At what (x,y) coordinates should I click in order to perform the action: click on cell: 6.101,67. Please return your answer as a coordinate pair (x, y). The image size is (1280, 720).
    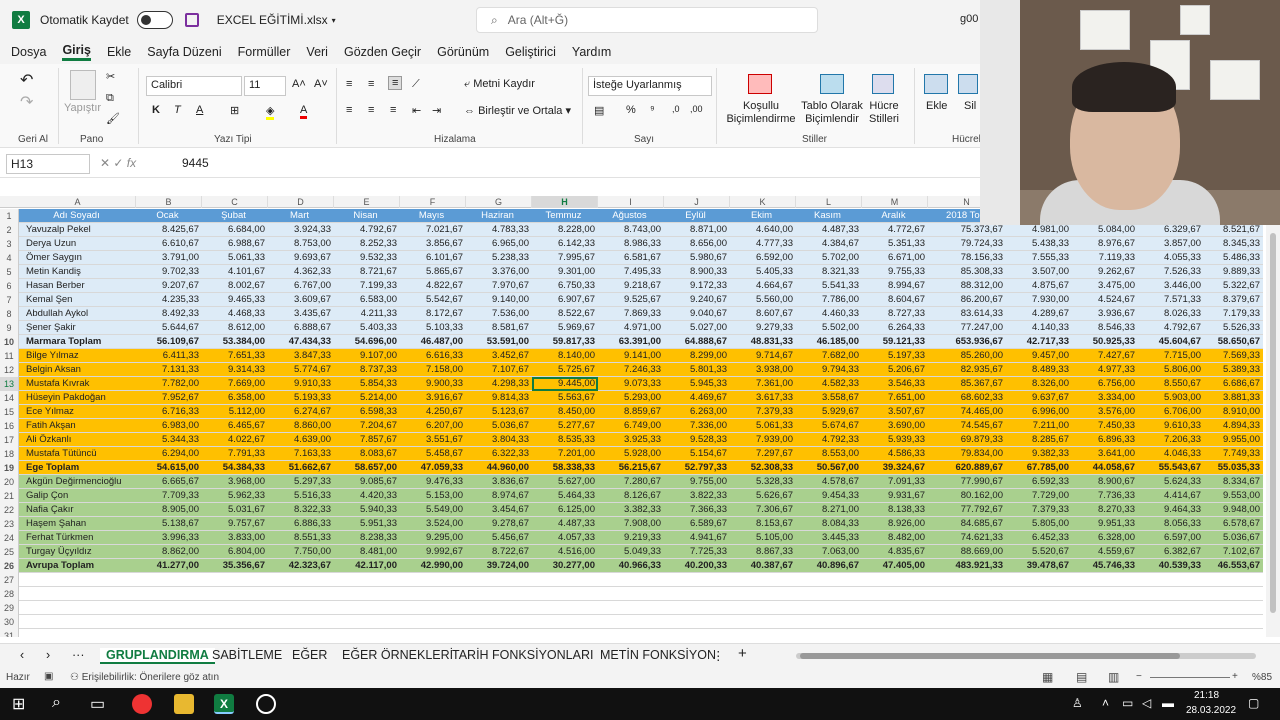
    Looking at the image, I should click on (433, 258).